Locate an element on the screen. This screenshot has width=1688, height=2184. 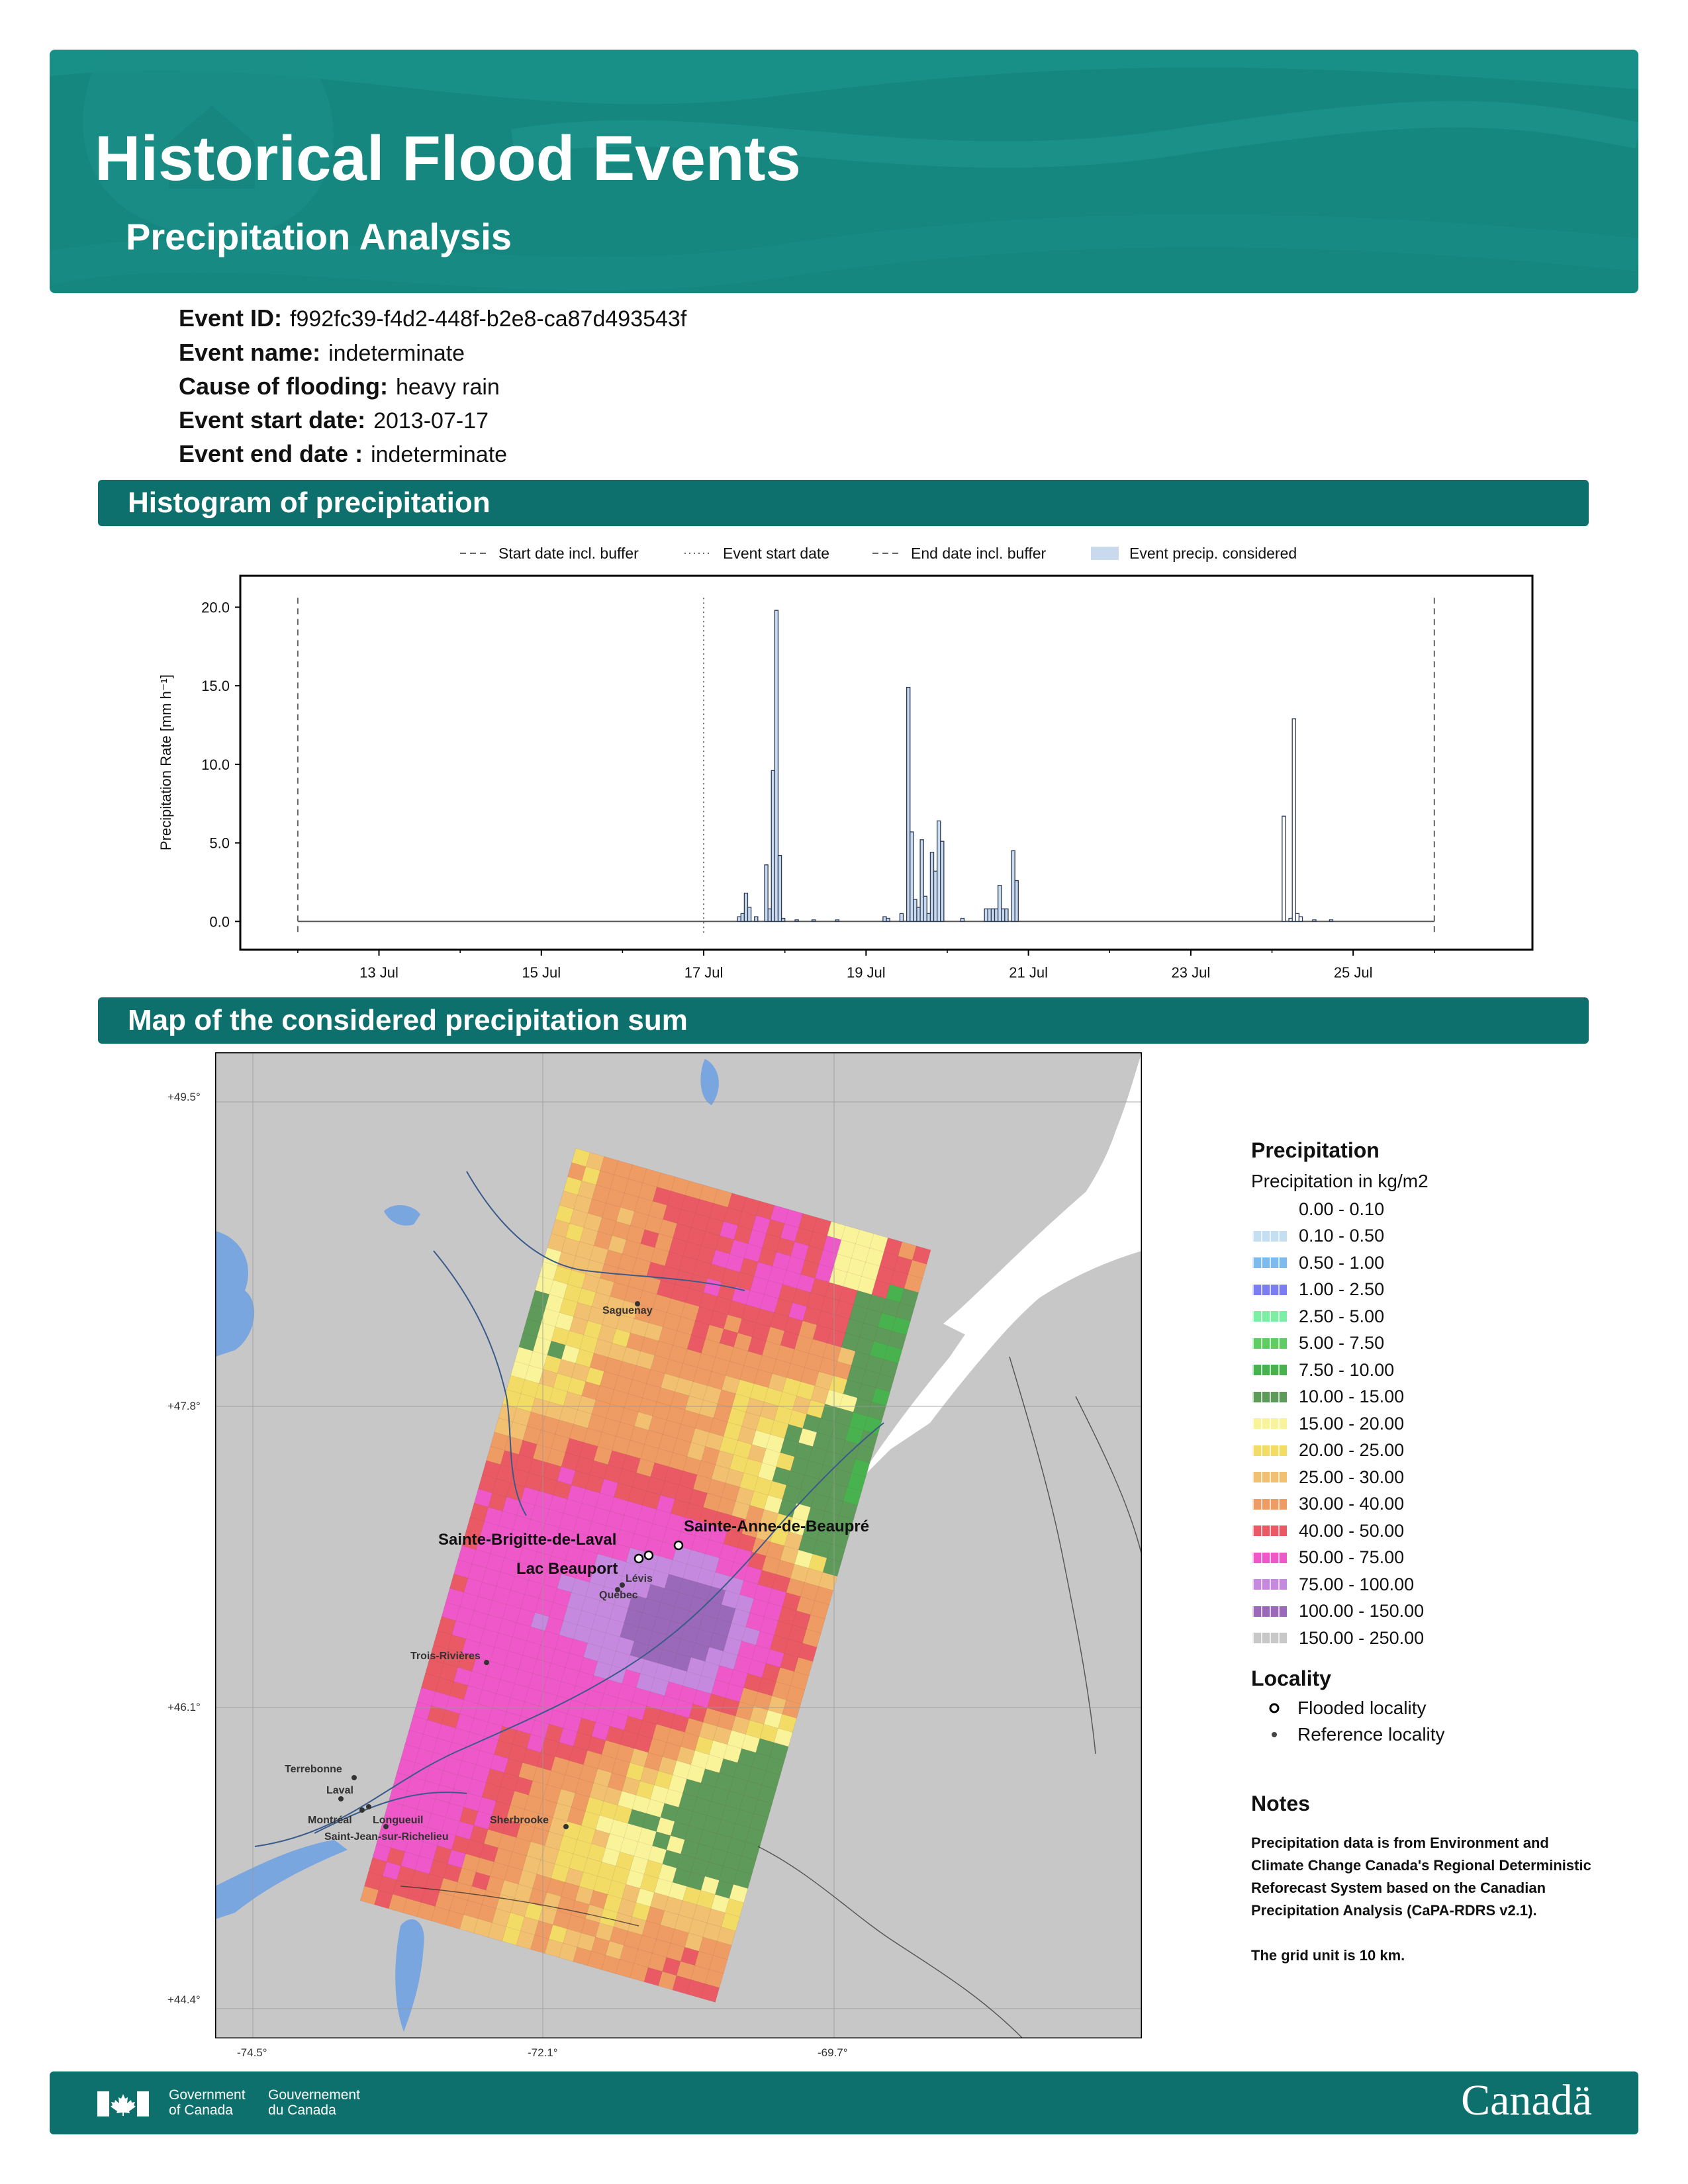
map-section-title: Map of the considered precipitation sum is located at coordinates (843, 1021).